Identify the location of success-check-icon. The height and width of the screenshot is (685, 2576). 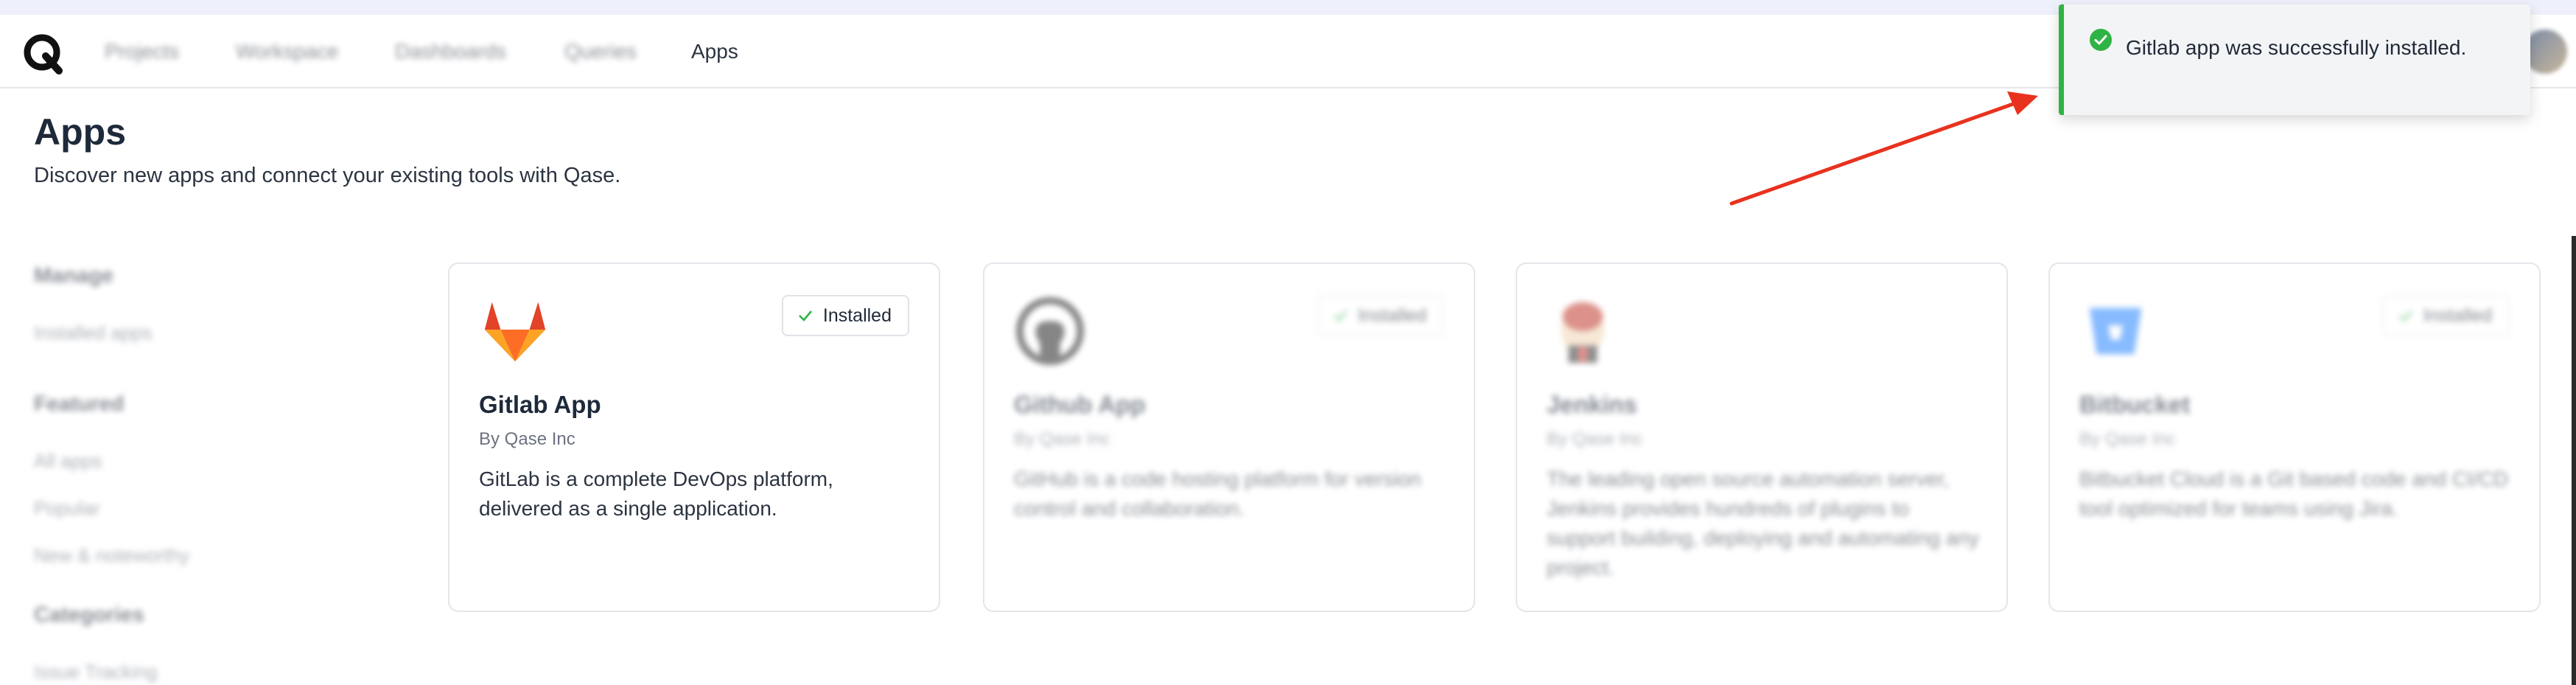
(2101, 40).